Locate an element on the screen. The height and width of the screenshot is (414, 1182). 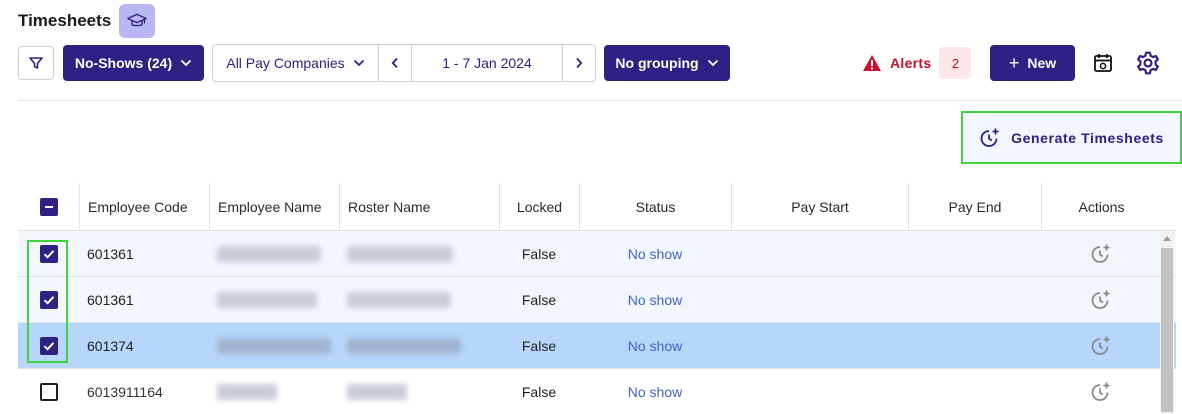
employee-code-cell: 601374 is located at coordinates (110, 345).